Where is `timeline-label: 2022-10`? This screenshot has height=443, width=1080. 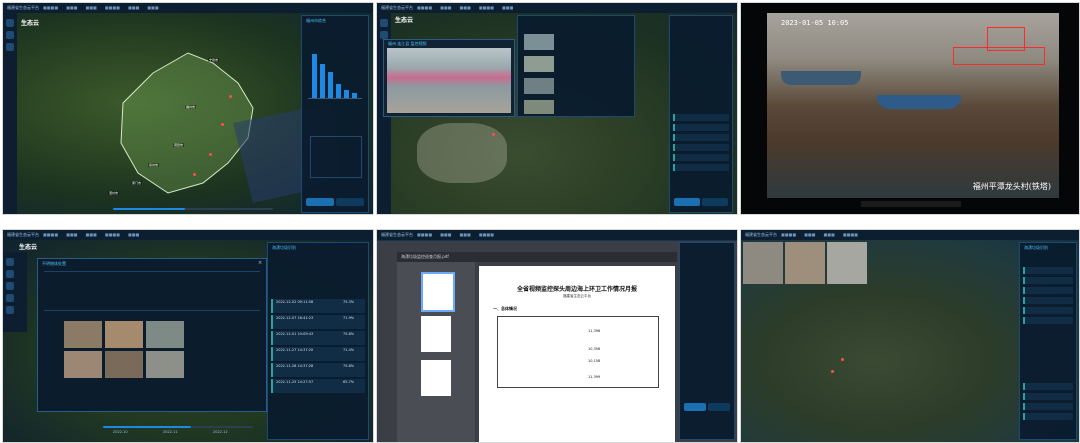
timeline-label: 2022-10 is located at coordinates (120, 432).